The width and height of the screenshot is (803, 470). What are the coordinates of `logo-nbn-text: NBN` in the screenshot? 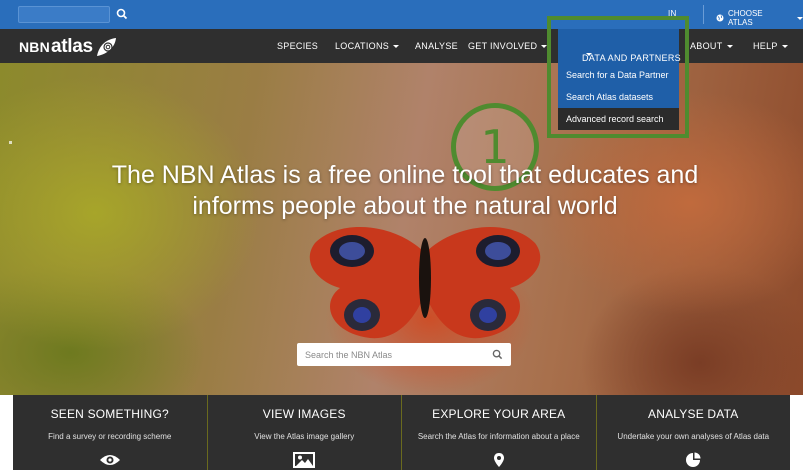 It's located at (34, 47).